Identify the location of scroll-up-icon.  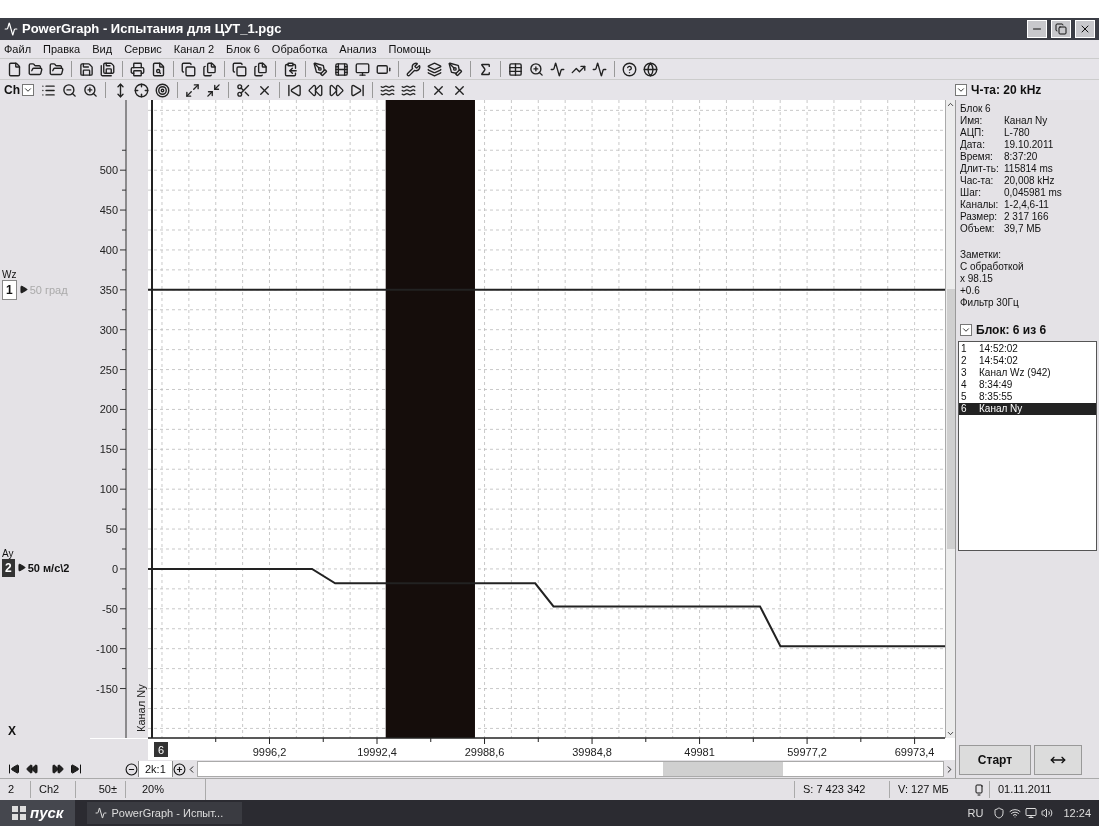
(950, 104).